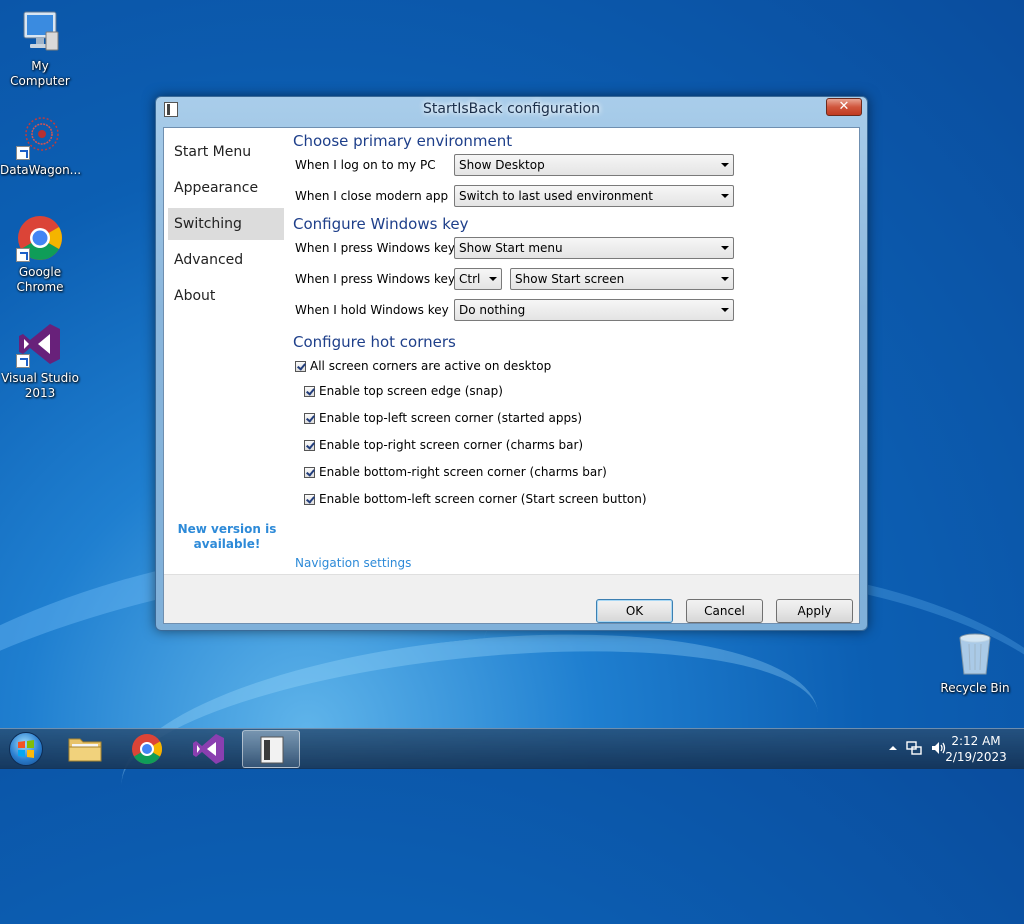  I want to click on section-heading-hotcorners: Configure hot corners, so click(374, 342).